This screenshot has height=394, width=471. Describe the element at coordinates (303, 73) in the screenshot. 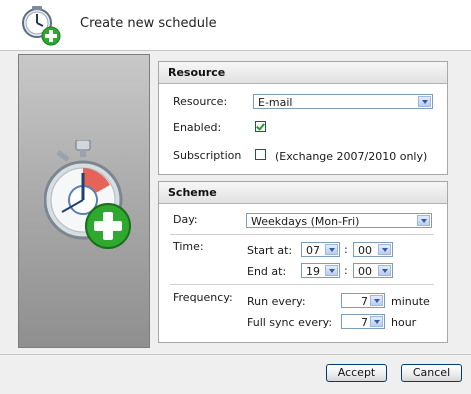

I see `resource-section-header: Resource` at that location.